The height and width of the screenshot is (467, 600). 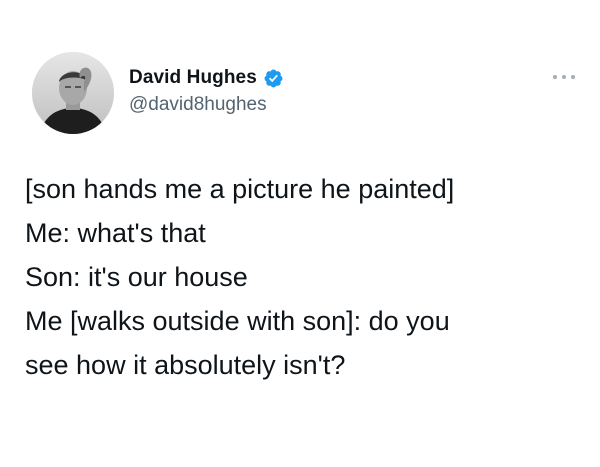 What do you see at coordinates (193, 78) in the screenshot?
I see `author-display-name: David Hughes` at bounding box center [193, 78].